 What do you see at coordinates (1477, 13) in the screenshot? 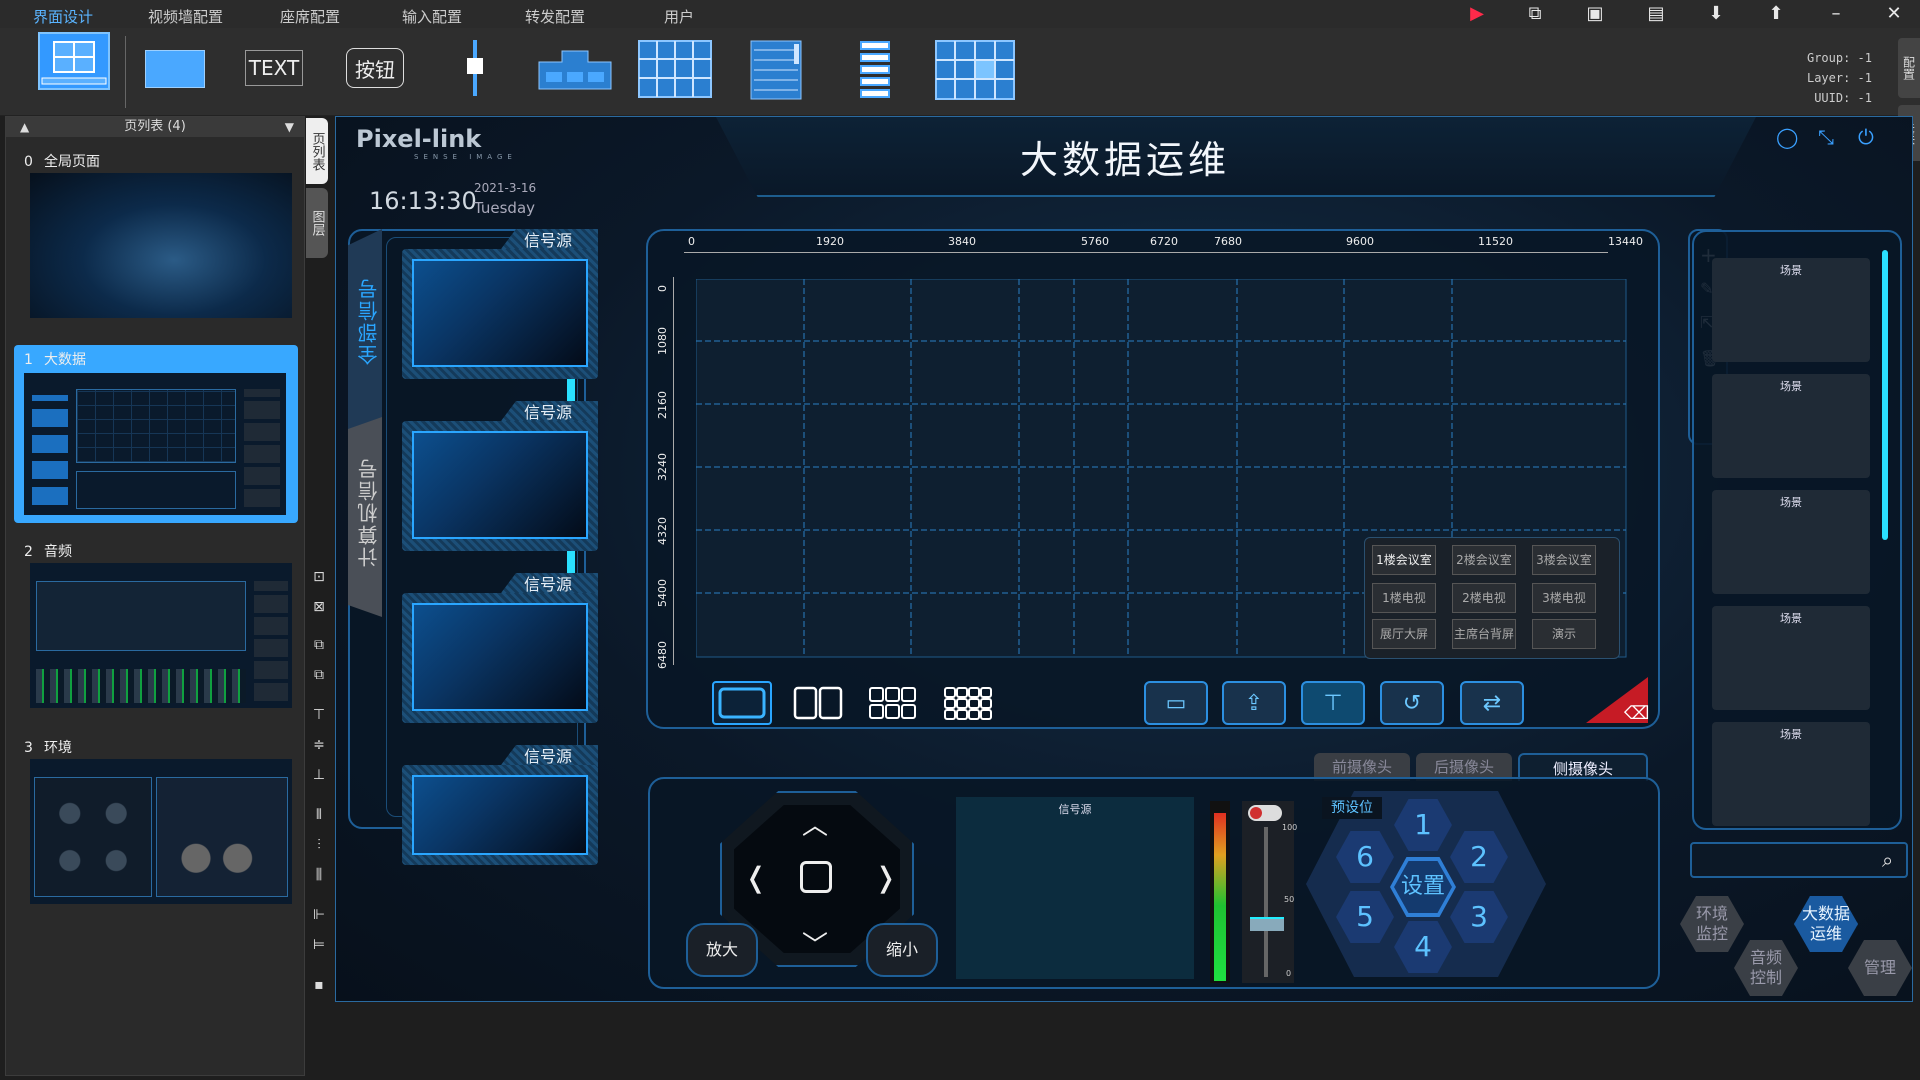
I see `play-icon: ▶` at bounding box center [1477, 13].